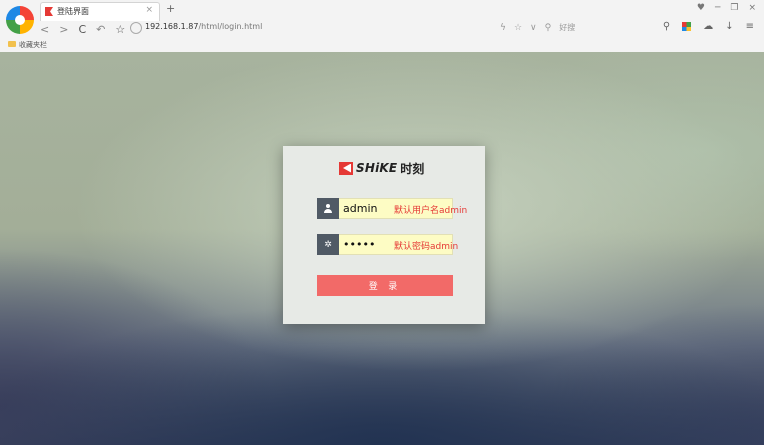 The width and height of the screenshot is (764, 445). What do you see at coordinates (687, 26) in the screenshot?
I see `apps-icon` at bounding box center [687, 26].